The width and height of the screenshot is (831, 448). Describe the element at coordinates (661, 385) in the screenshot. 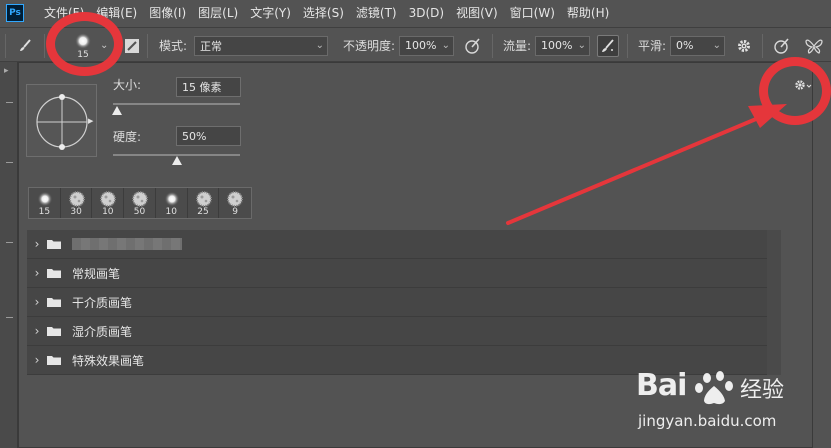

I see `watermark-brand: Bai` at that location.